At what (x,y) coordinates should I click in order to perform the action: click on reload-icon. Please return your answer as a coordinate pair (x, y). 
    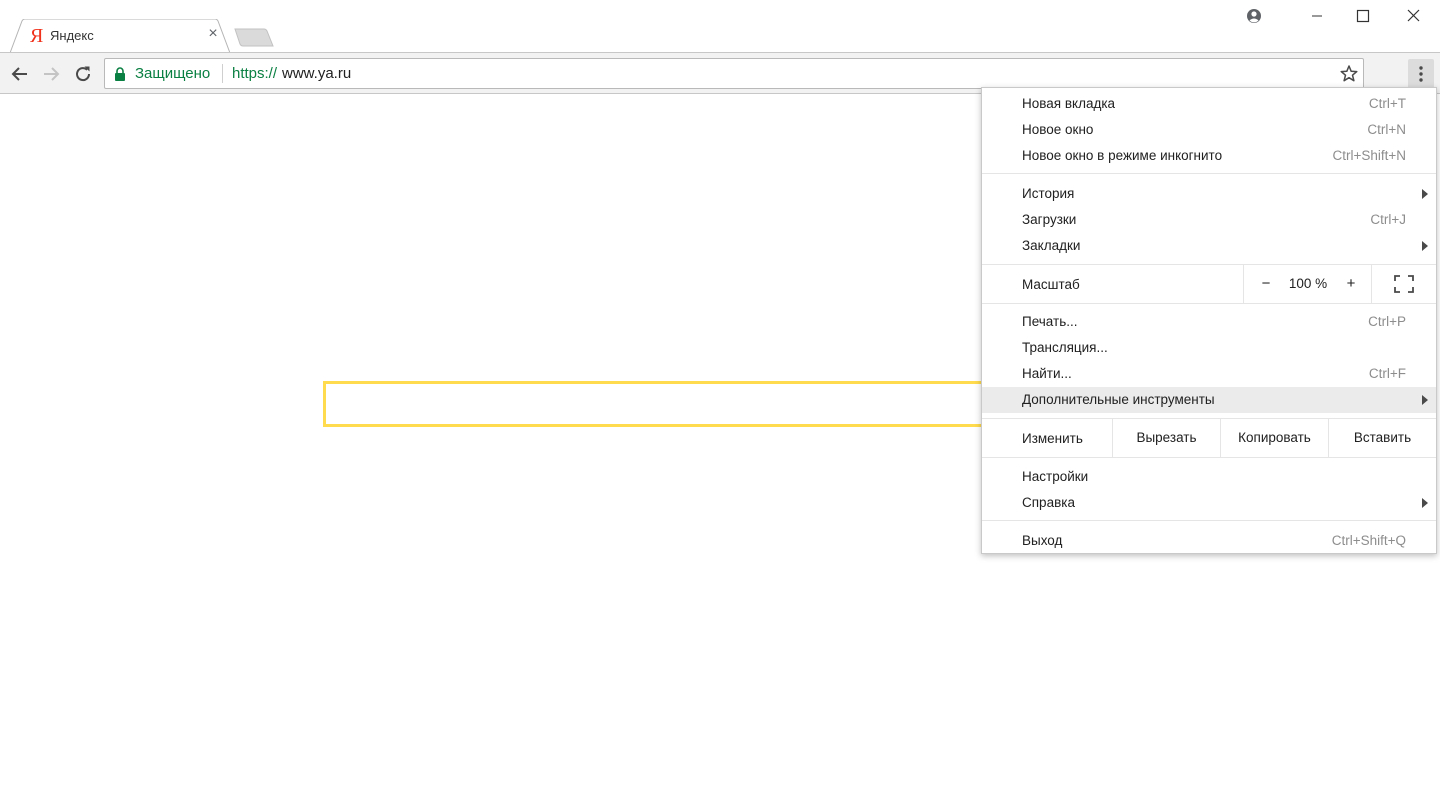
    Looking at the image, I should click on (83, 74).